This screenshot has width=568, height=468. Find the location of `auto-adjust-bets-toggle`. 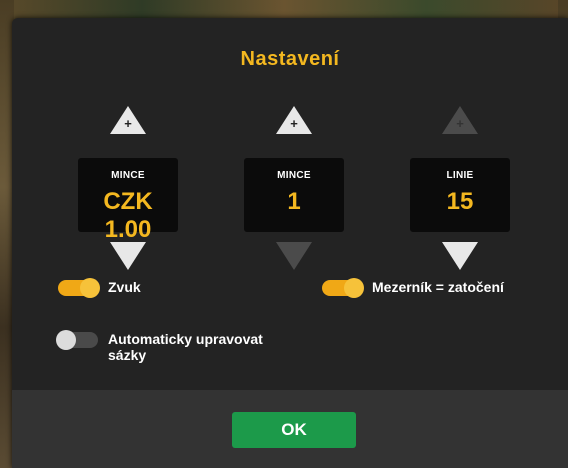

auto-adjust-bets-toggle is located at coordinates (77, 340).